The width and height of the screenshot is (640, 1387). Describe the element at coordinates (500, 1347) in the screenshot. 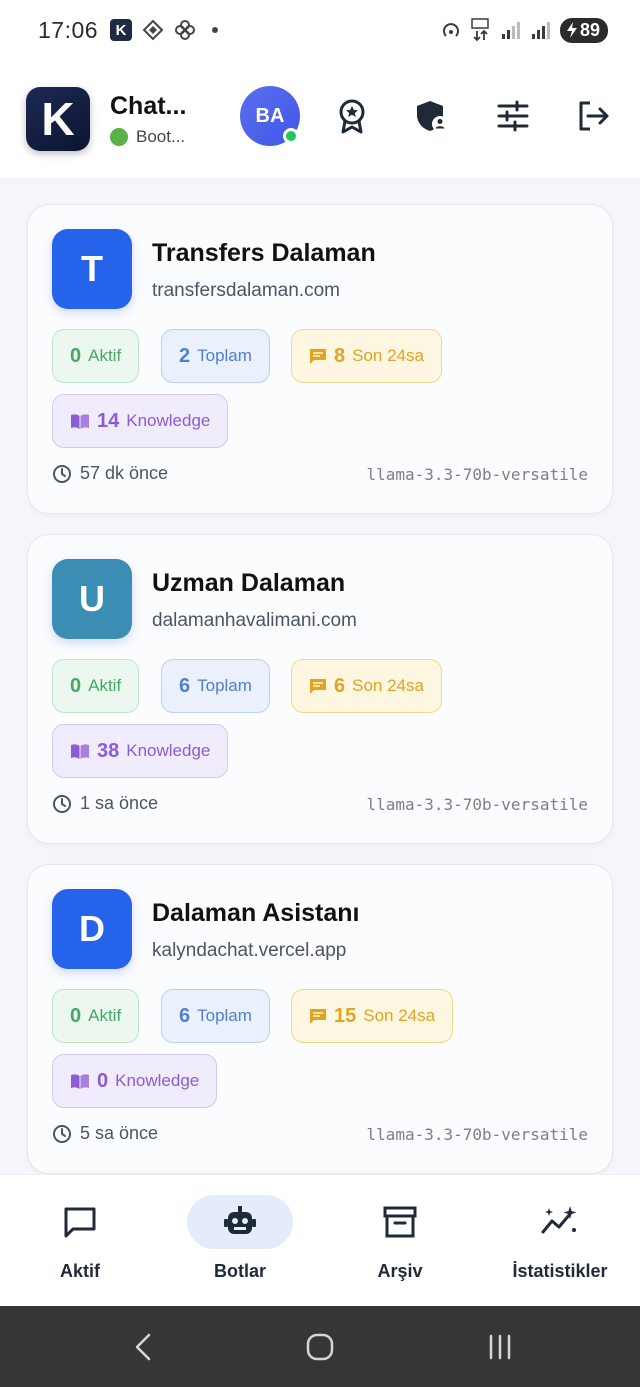

I see `system-recents-button` at that location.